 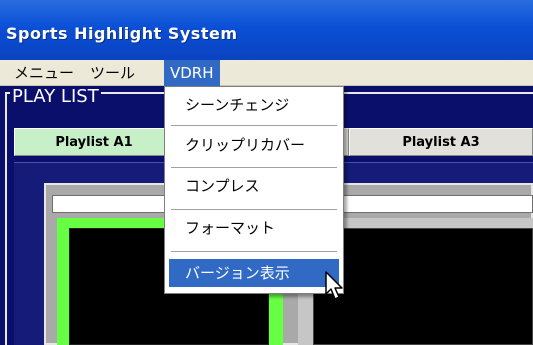 What do you see at coordinates (254, 186) in the screenshot?
I see `menu-item-compress: コンプレス` at bounding box center [254, 186].